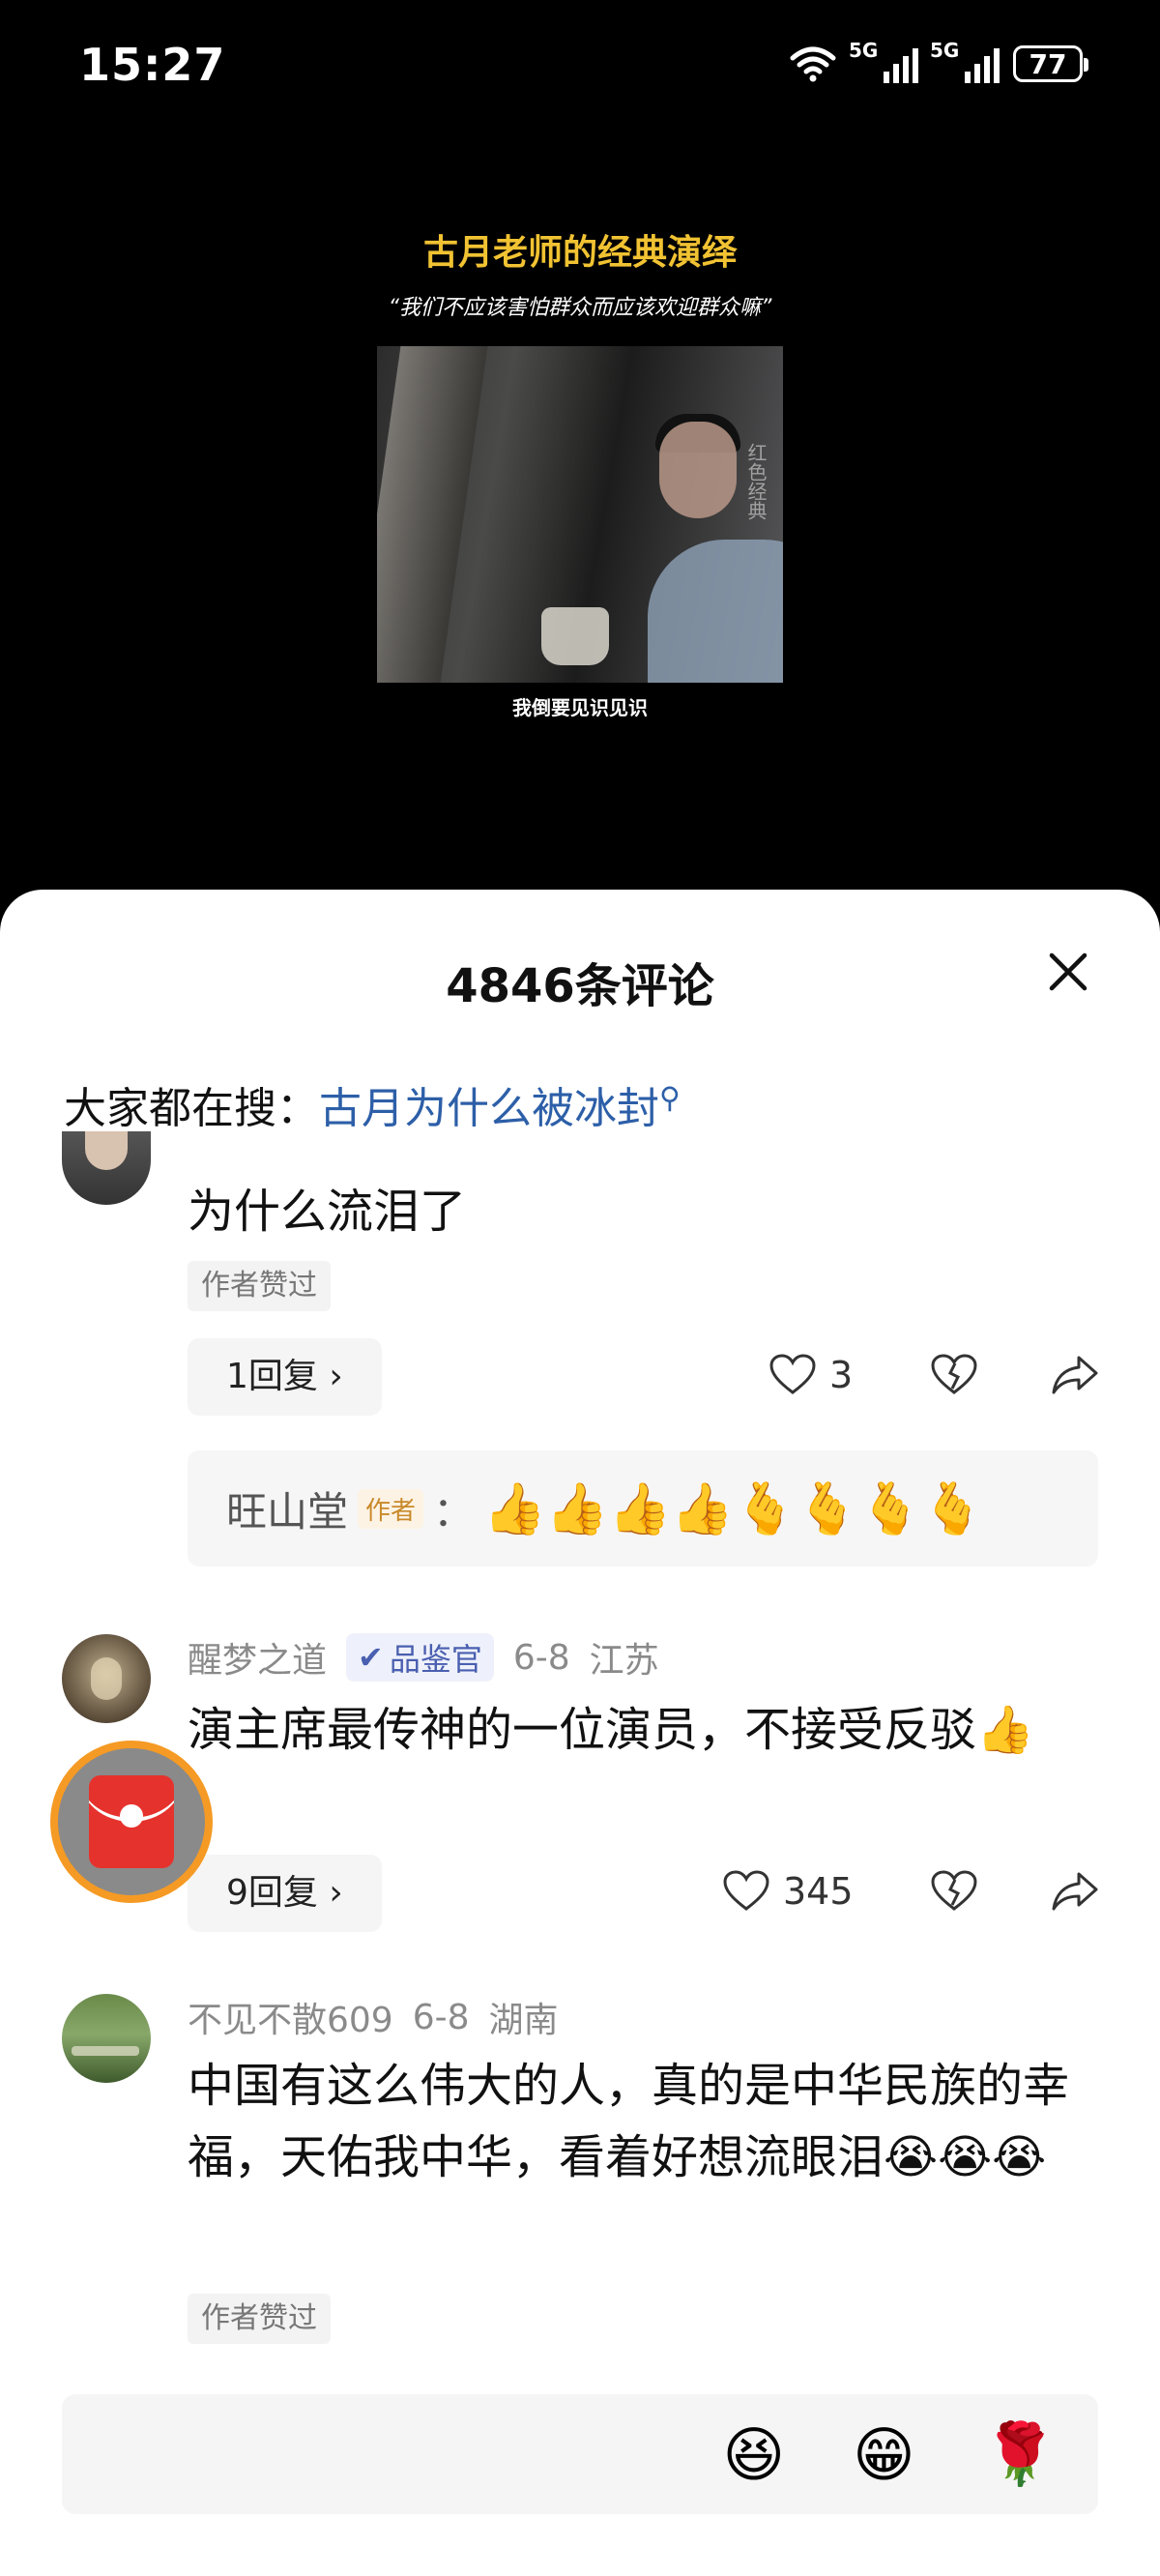  I want to click on status-bar: 15:27 5G 5G 77, so click(580, 67).